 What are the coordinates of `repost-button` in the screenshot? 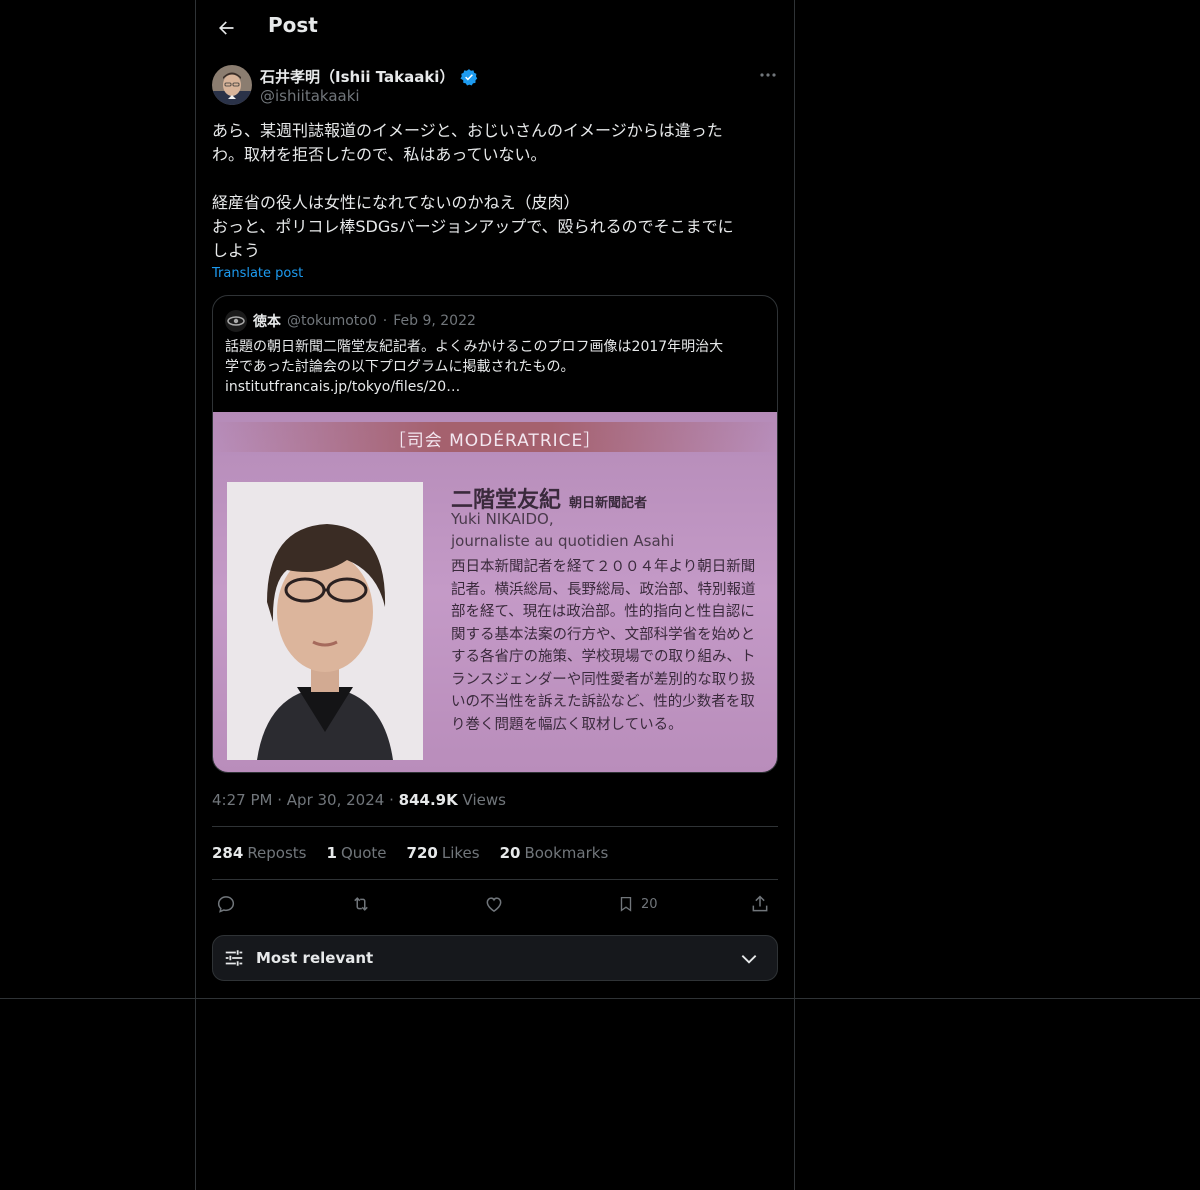 It's located at (361, 904).